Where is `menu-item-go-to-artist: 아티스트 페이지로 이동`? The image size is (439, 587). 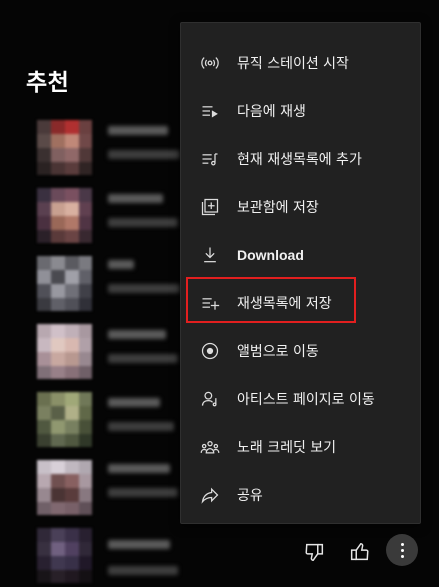
menu-item-go-to-artist: 아티스트 페이지로 이동 is located at coordinates (300, 399).